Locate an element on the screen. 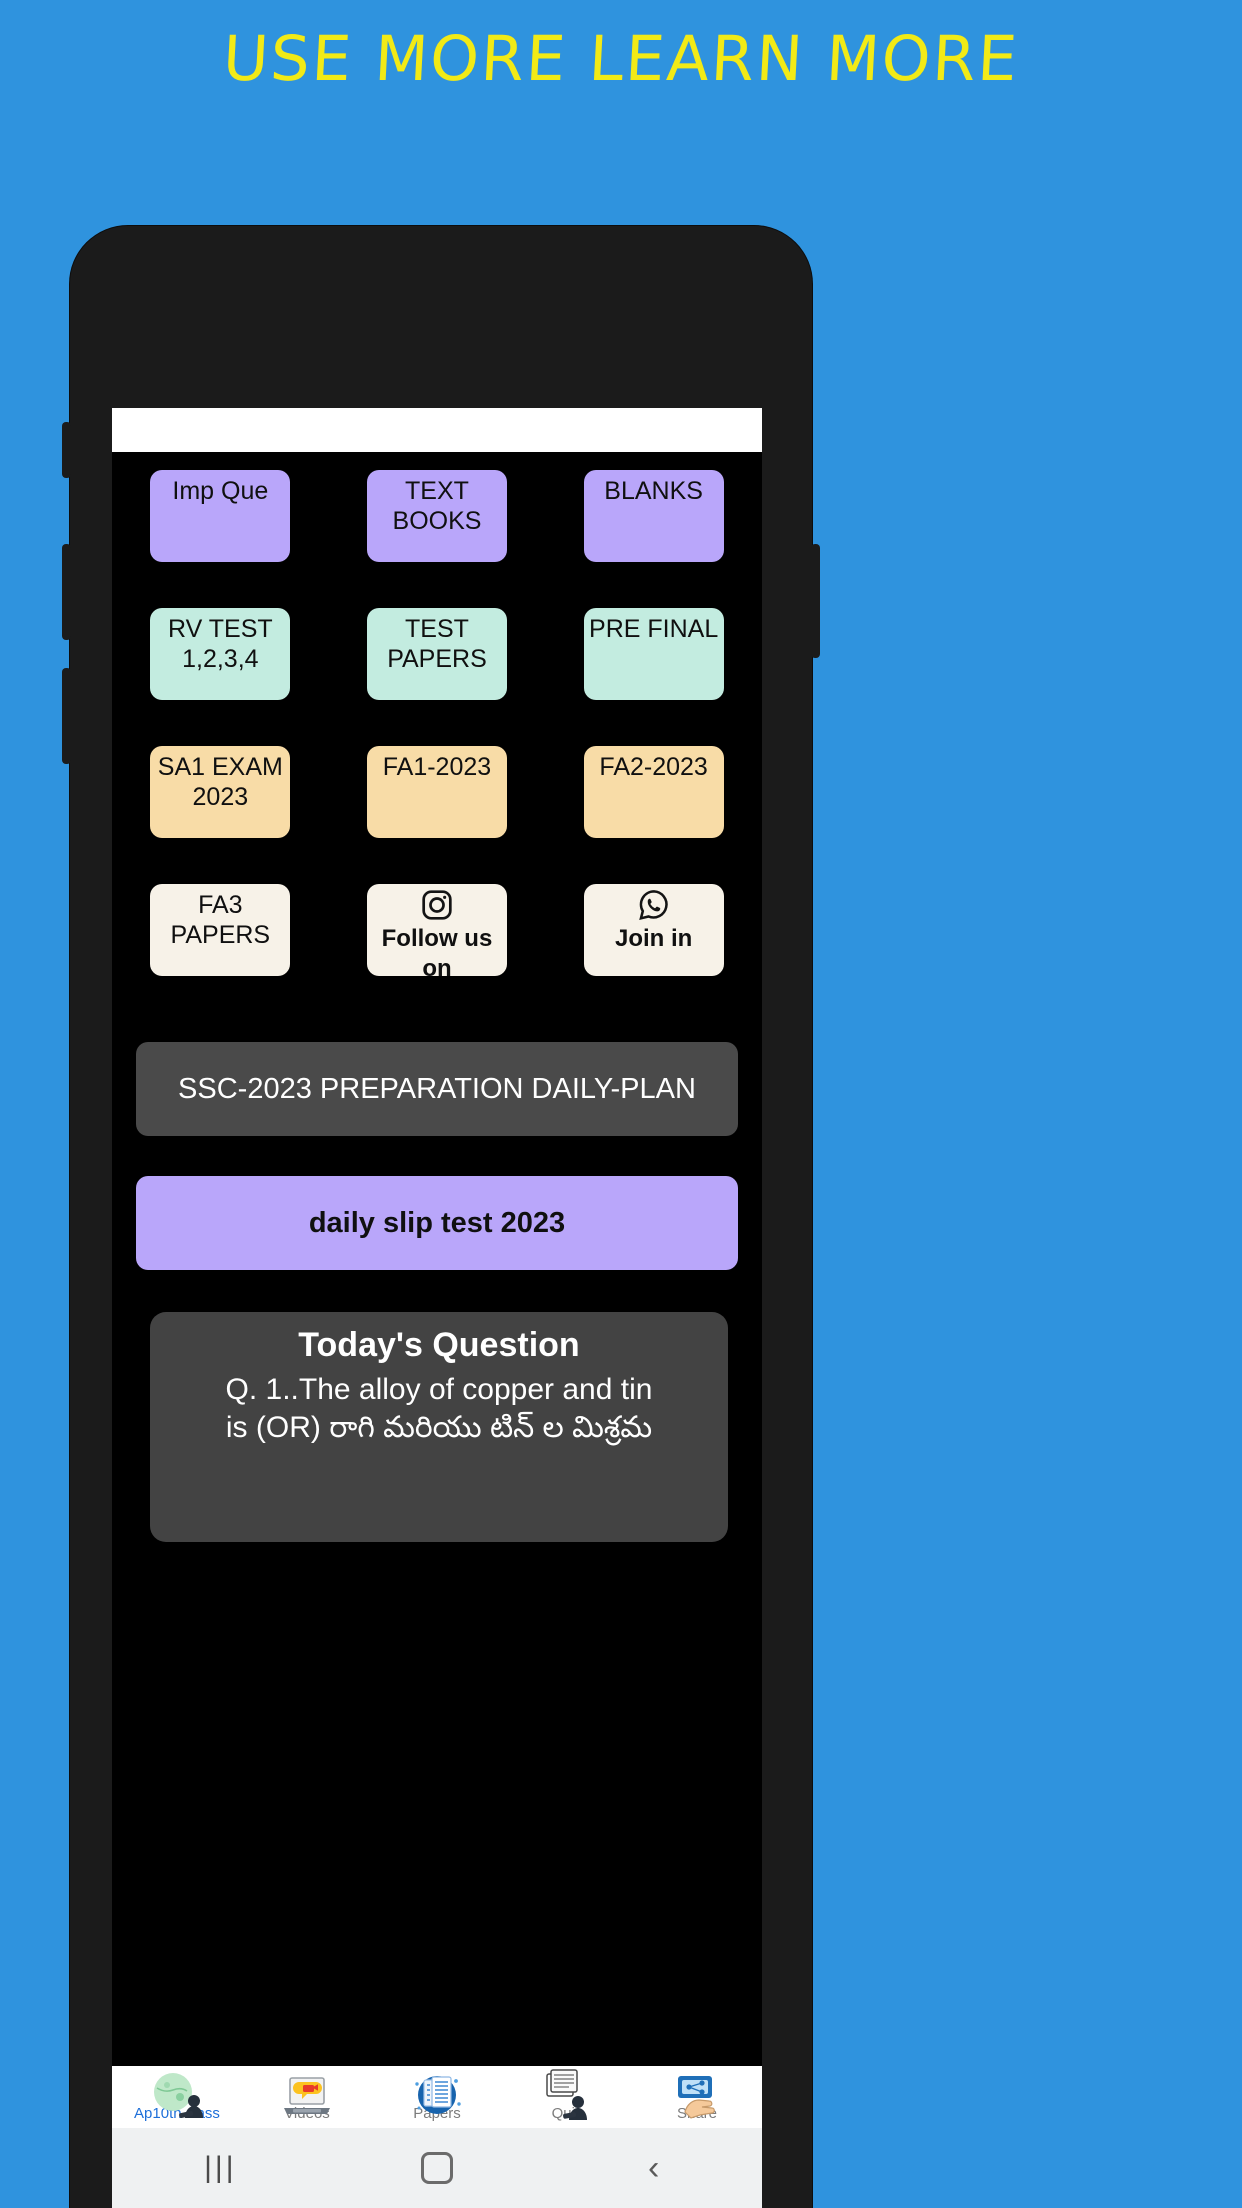  todays-question-line-2: is (OR) రాగి మరియు టిన్ ల మిశ్రమ is located at coordinates (439, 1427).